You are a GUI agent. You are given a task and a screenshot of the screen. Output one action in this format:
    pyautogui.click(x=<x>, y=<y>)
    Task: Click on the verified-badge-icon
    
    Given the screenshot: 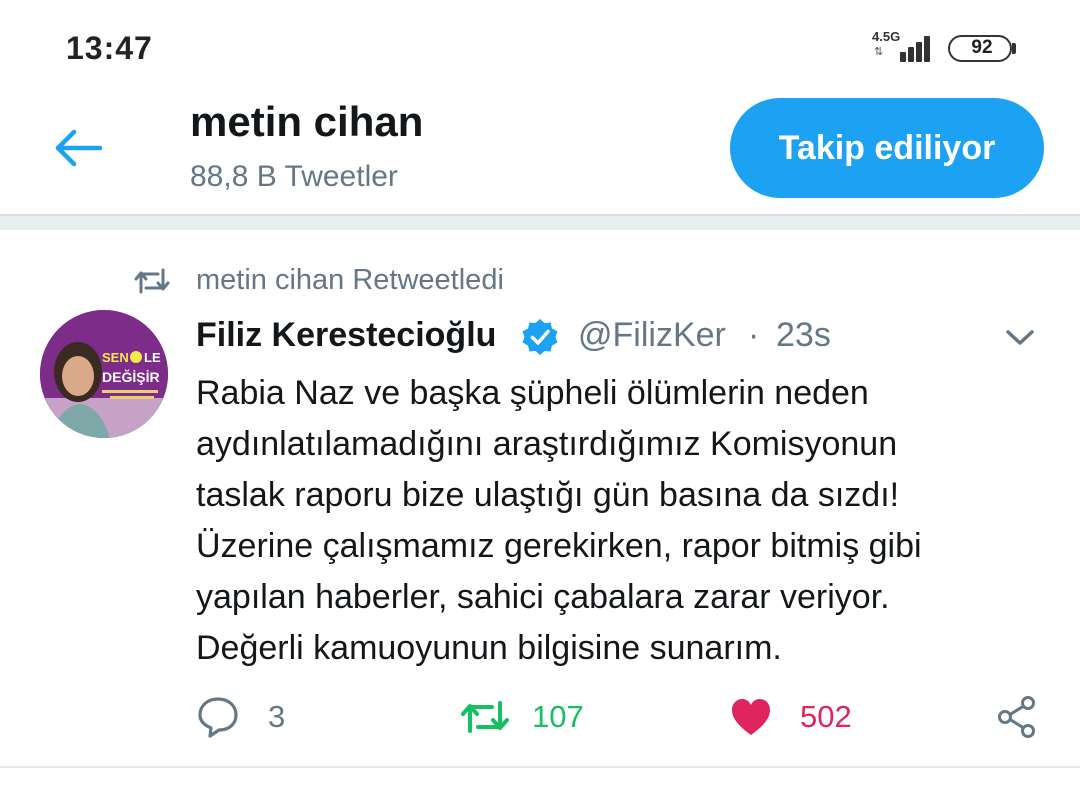 What is the action you would take?
    pyautogui.click(x=540, y=337)
    